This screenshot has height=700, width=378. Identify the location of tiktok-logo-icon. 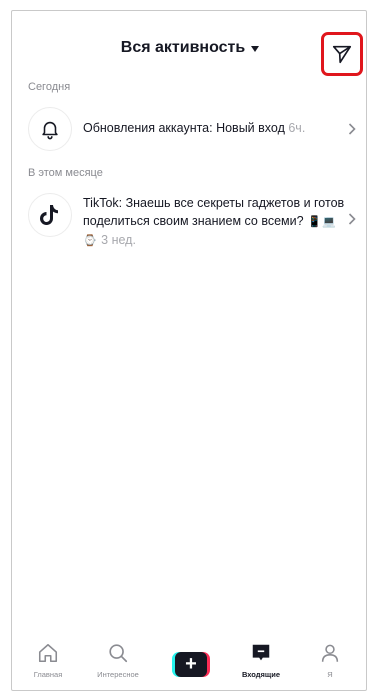
(49, 215).